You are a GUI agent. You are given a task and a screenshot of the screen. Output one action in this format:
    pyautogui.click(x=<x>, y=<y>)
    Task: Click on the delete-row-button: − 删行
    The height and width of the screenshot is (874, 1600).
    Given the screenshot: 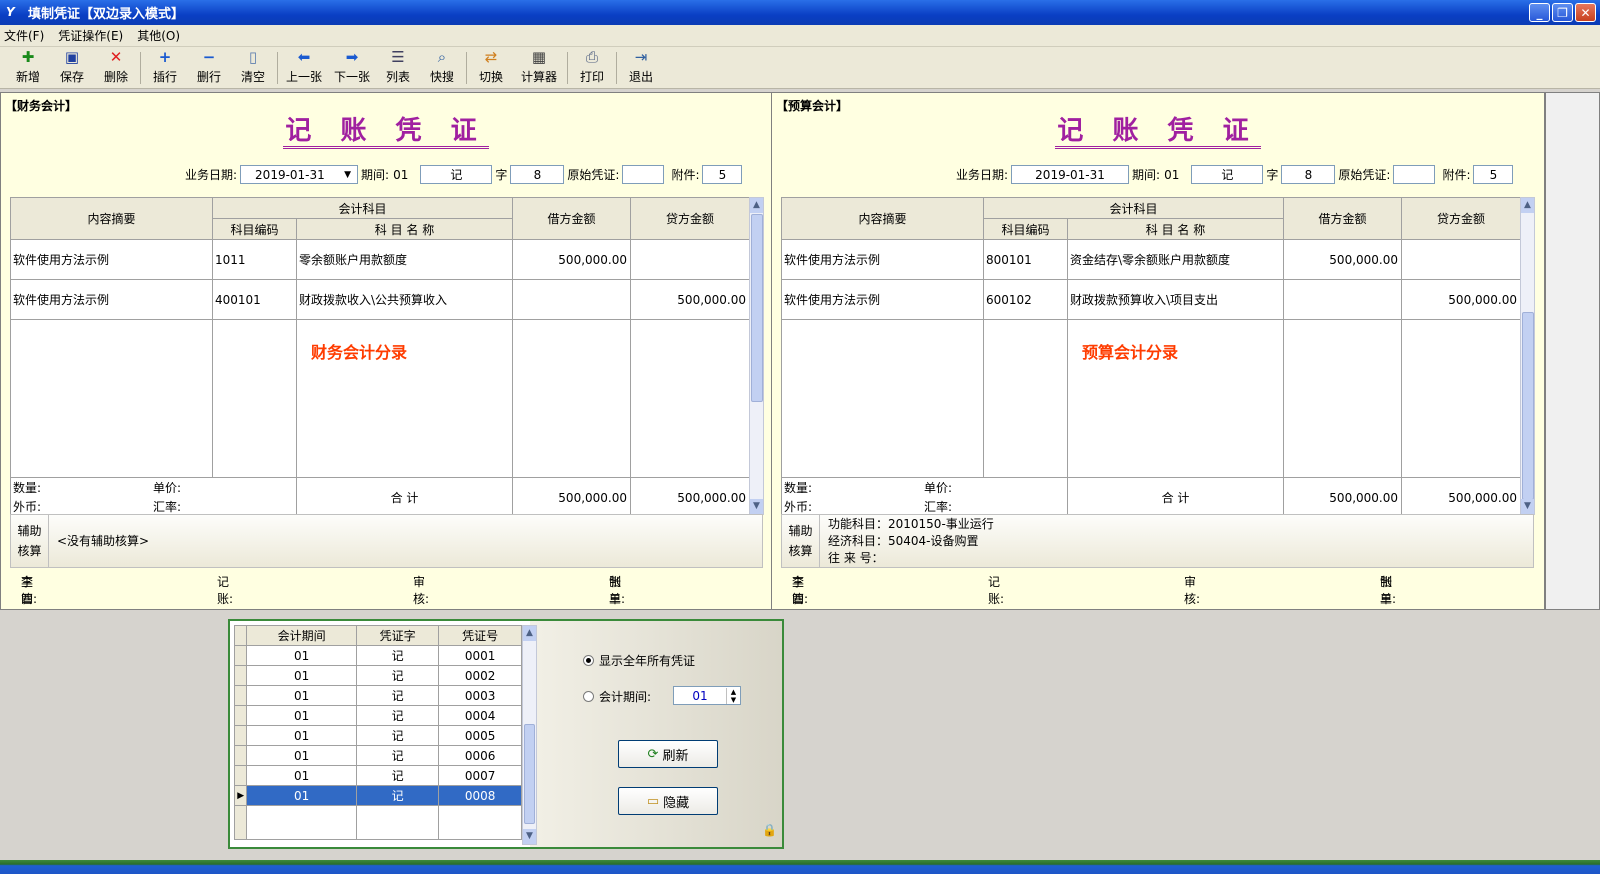 What is the action you would take?
    pyautogui.click(x=209, y=68)
    